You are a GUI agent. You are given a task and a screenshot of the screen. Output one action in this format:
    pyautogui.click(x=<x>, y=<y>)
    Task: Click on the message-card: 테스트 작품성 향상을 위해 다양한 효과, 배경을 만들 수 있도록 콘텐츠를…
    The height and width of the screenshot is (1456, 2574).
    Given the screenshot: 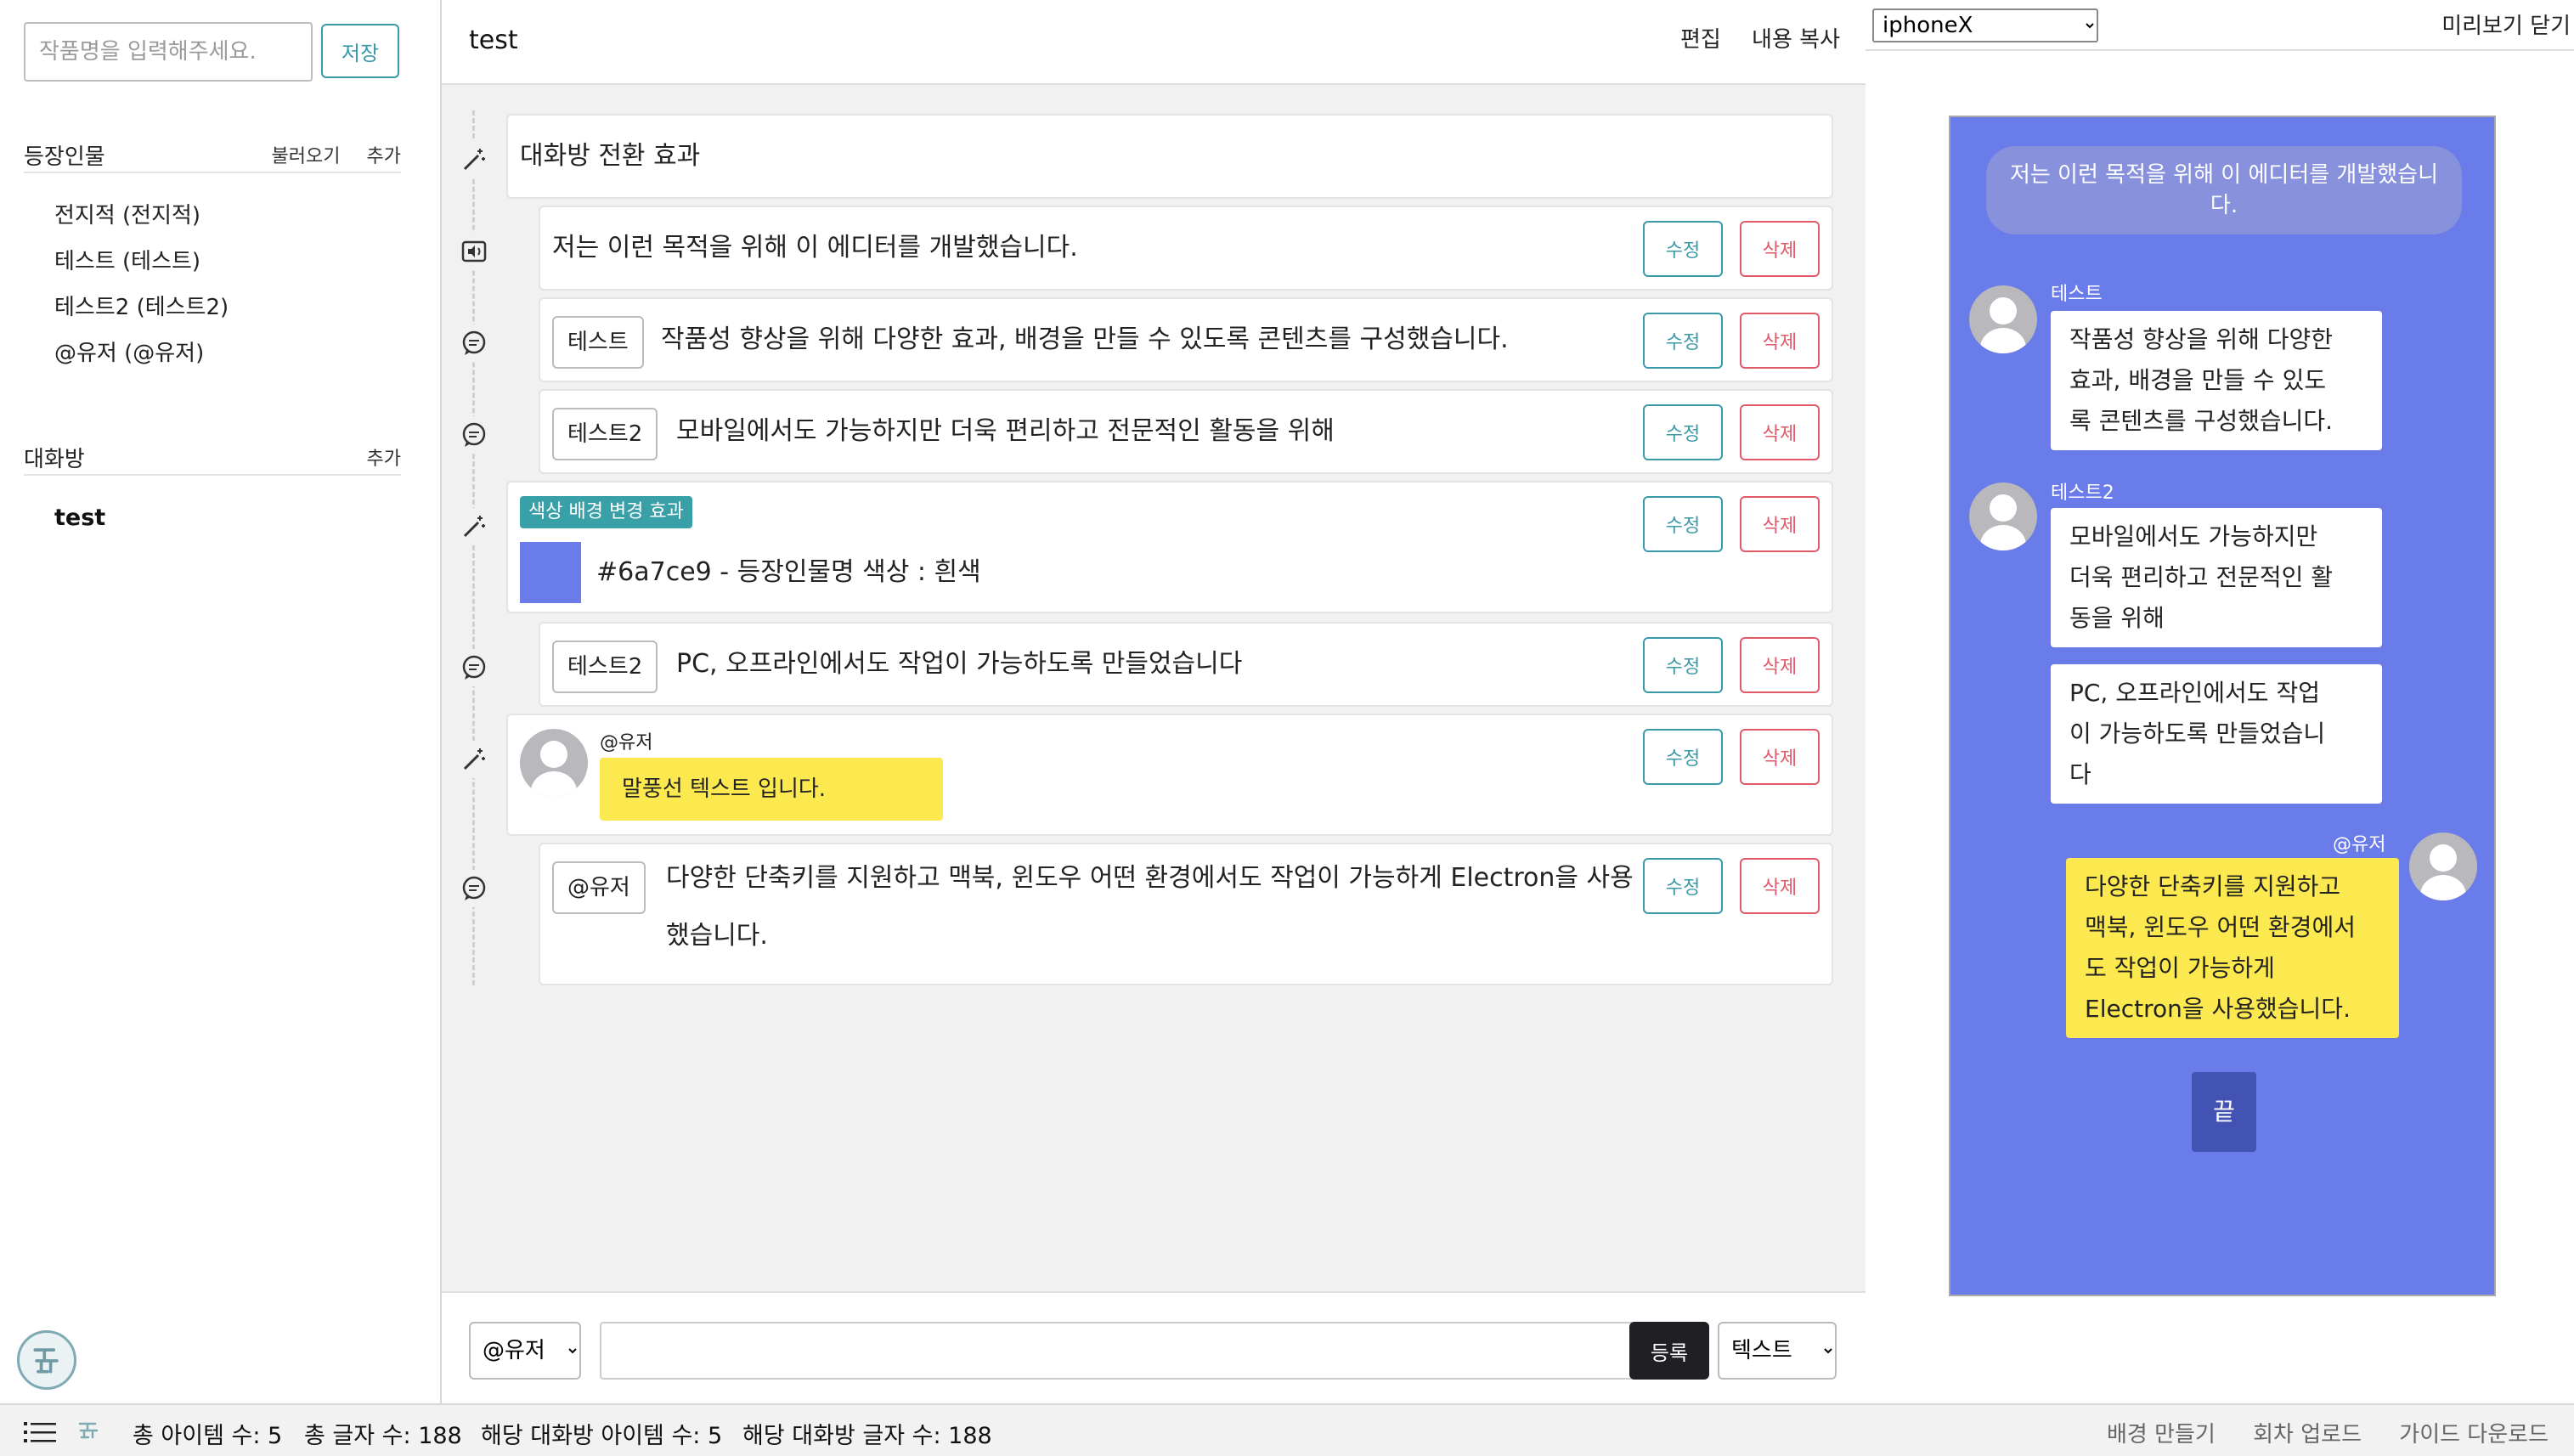 What is the action you would take?
    pyautogui.click(x=1186, y=340)
    